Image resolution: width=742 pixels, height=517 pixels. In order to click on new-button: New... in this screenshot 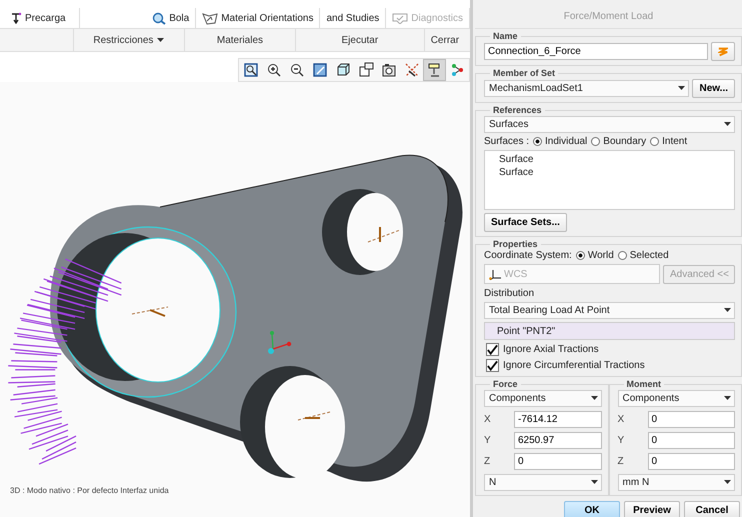, I will do `click(713, 88)`.